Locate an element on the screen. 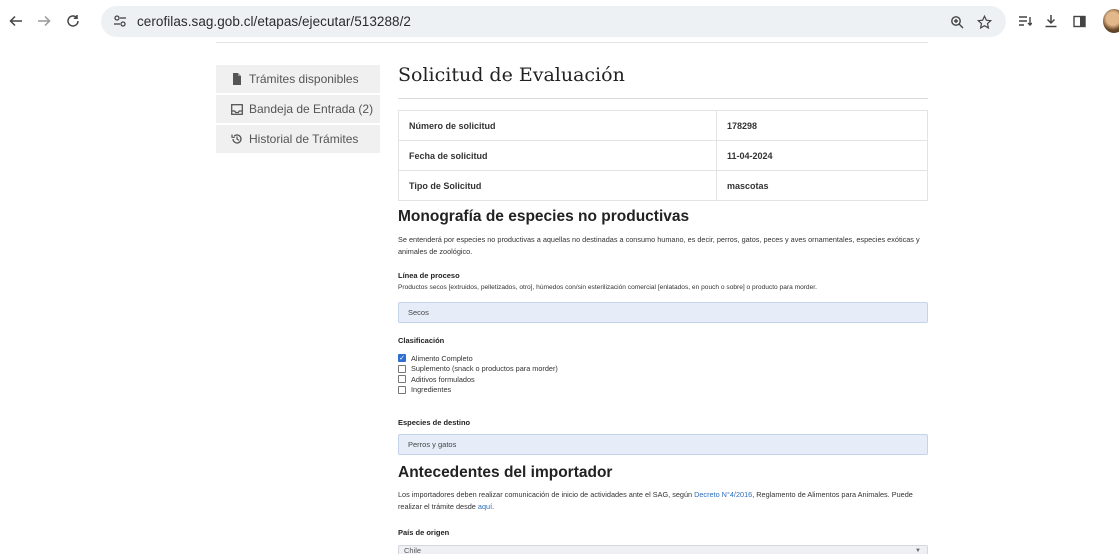  sidebar-item-label: Historial de Trámites is located at coordinates (304, 139).